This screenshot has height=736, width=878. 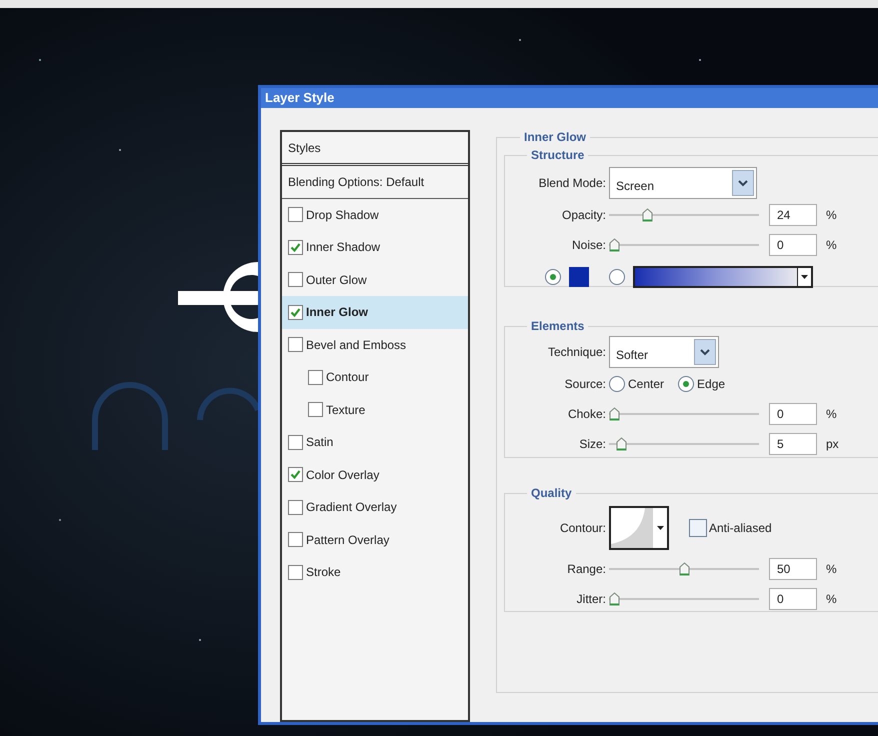 What do you see at coordinates (558, 155) in the screenshot?
I see `group-title: Structure` at bounding box center [558, 155].